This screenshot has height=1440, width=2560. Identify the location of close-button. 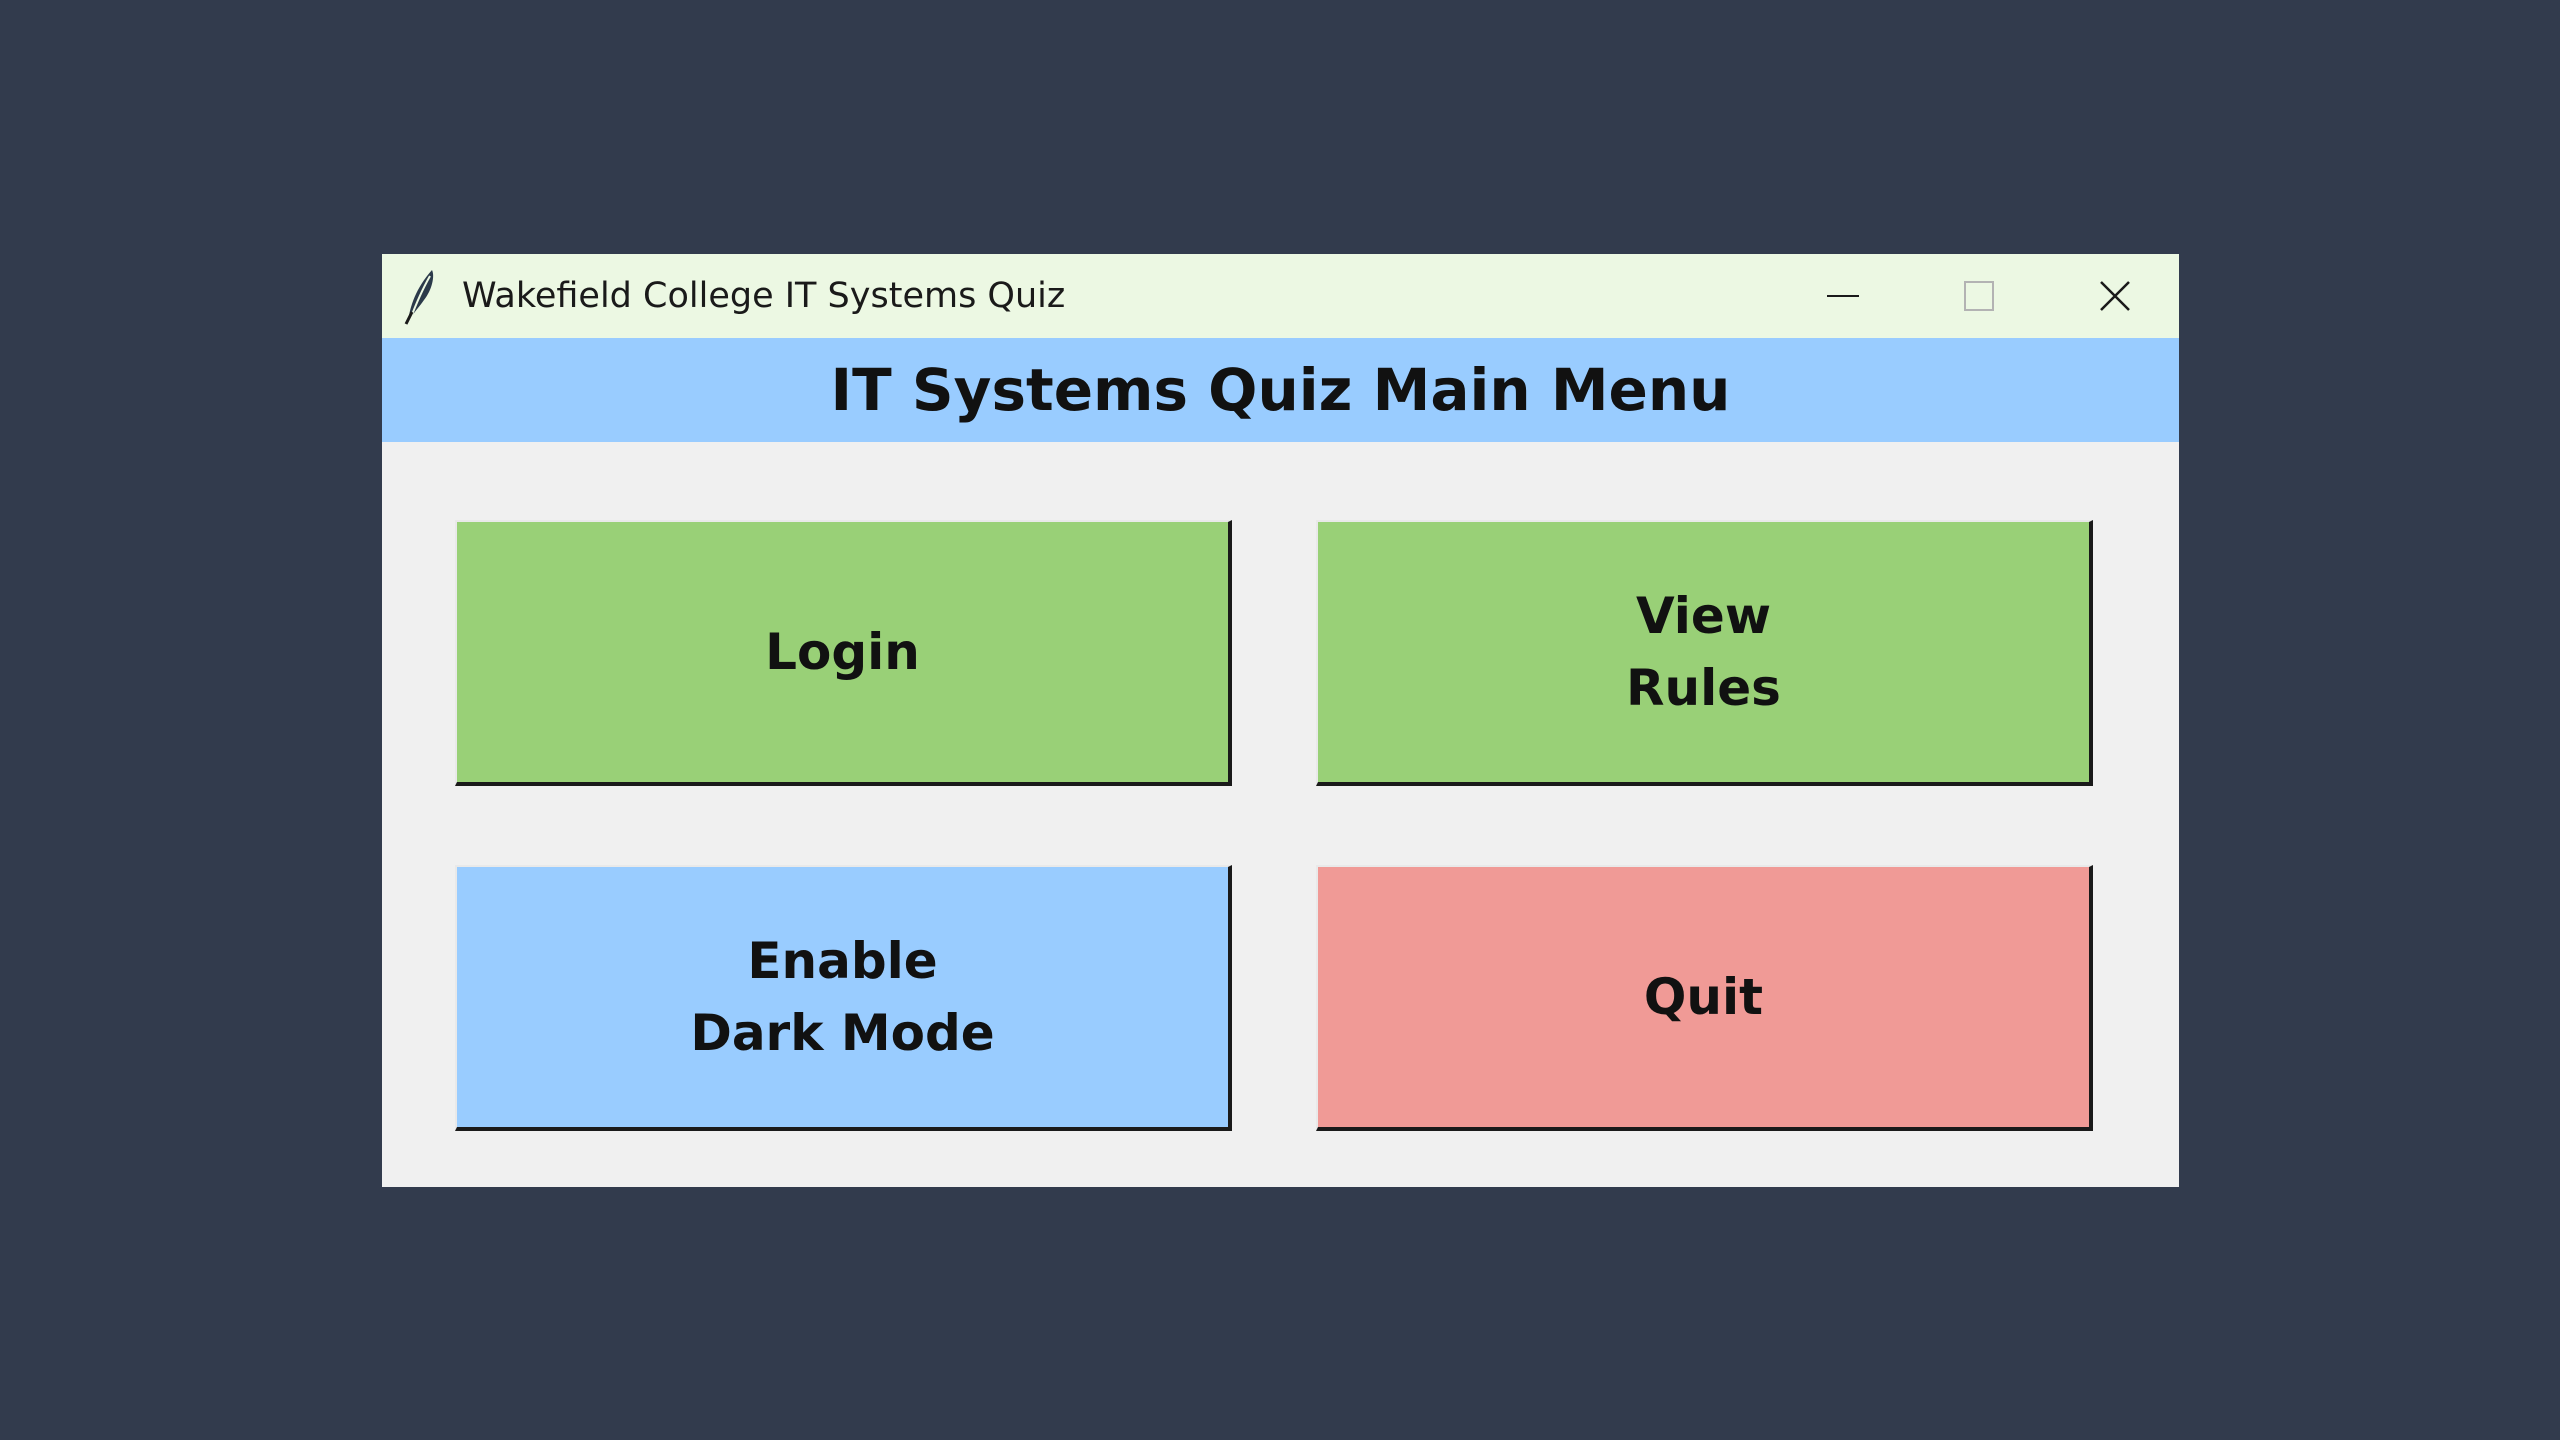
(2113, 296).